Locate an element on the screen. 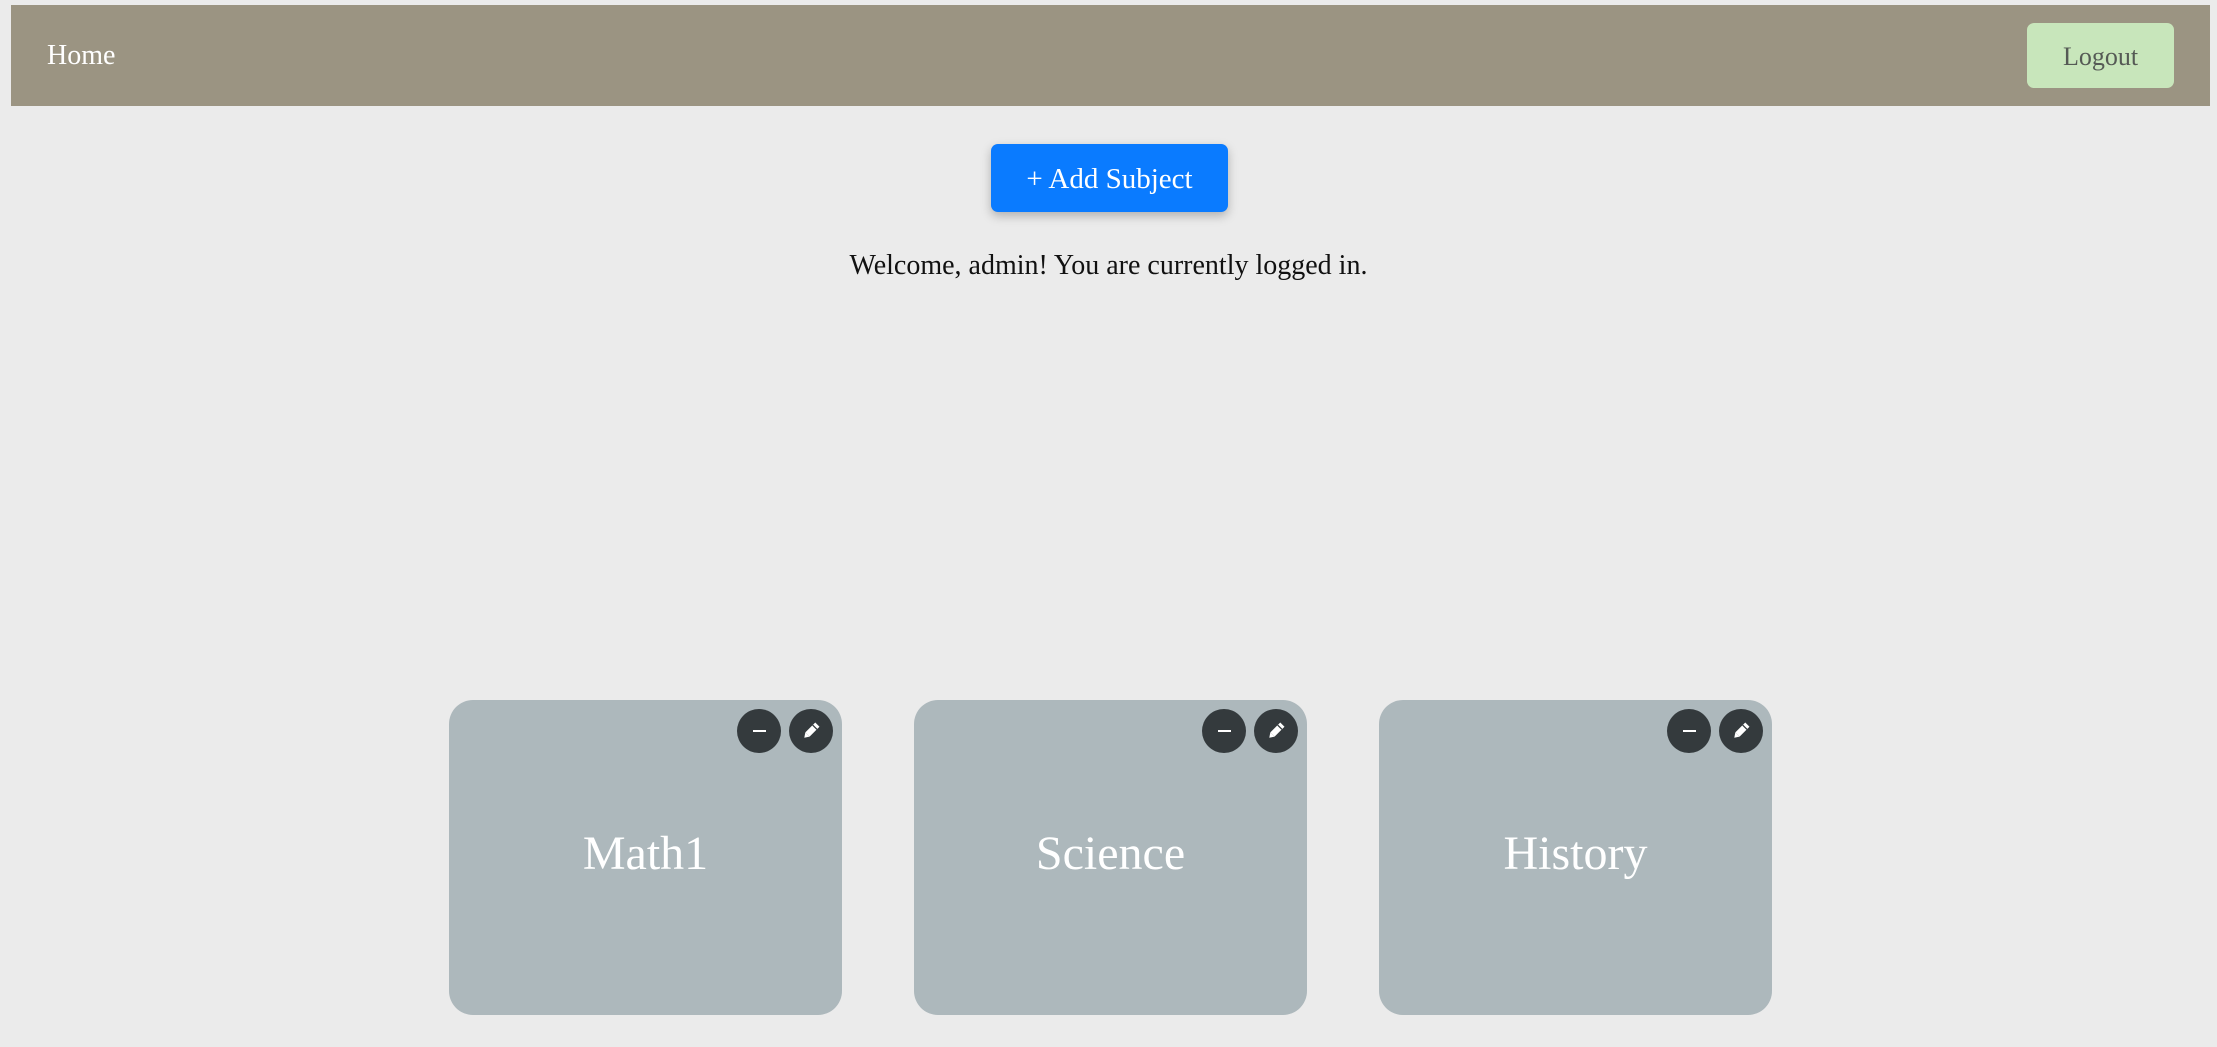  logout-button: Logout is located at coordinates (2100, 55).